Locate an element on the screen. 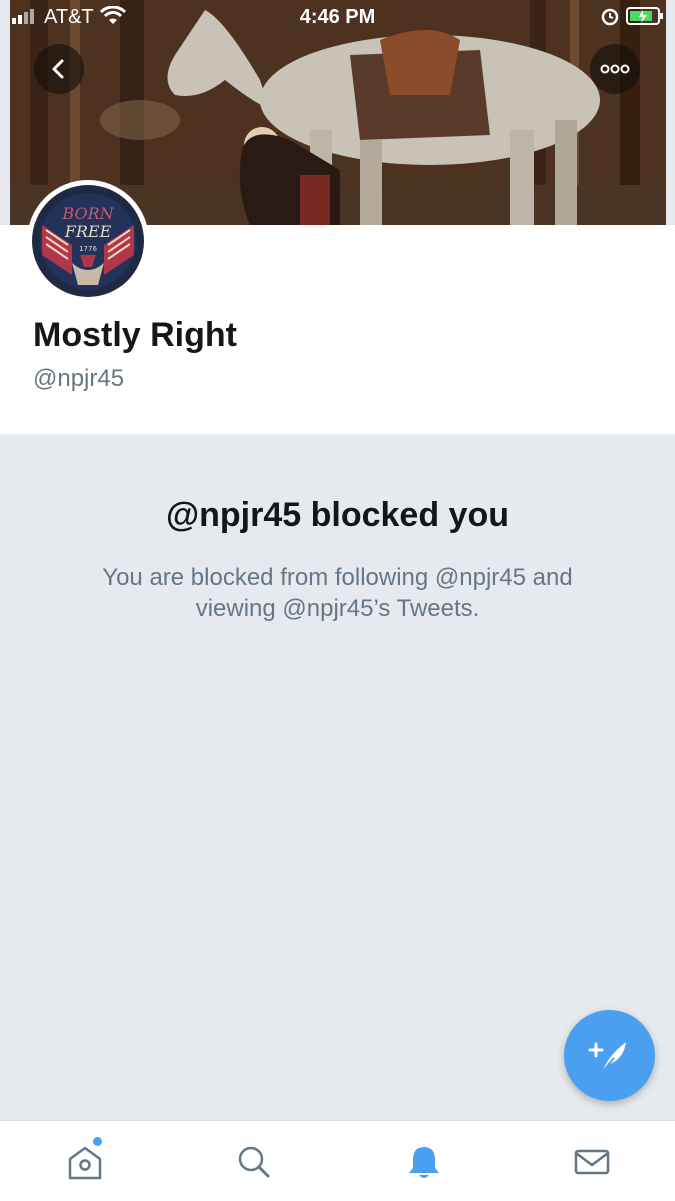 The image size is (675, 1201). chevron-left-icon is located at coordinates (58, 69).